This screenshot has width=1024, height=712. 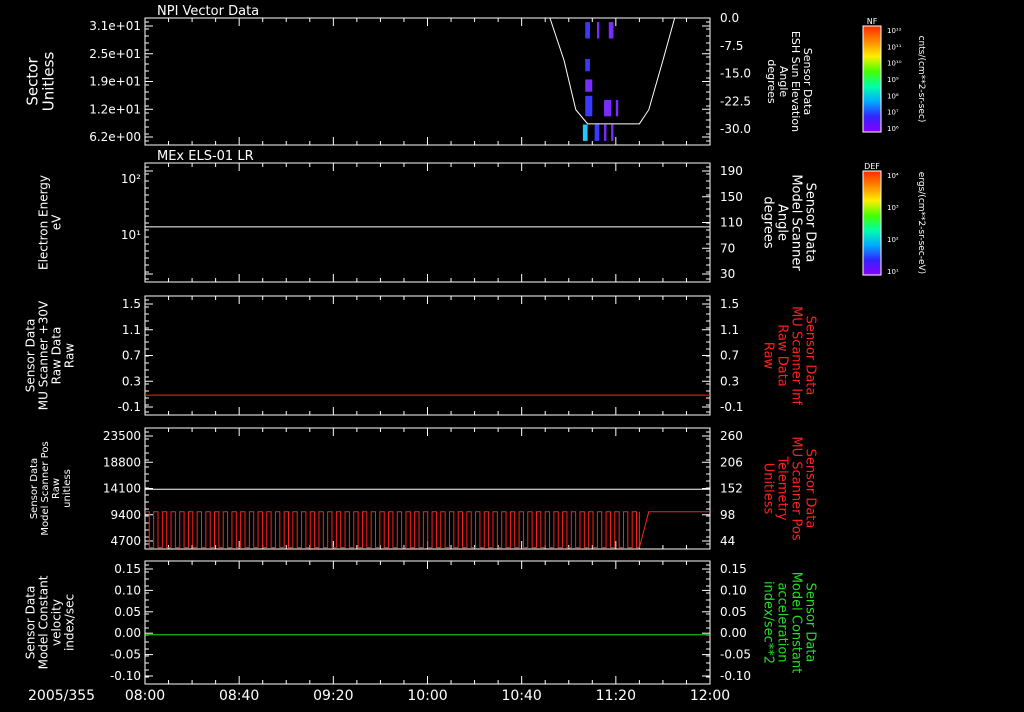 I want to click on right-axis-label-line: MU Scanner Pos, so click(x=795, y=488).